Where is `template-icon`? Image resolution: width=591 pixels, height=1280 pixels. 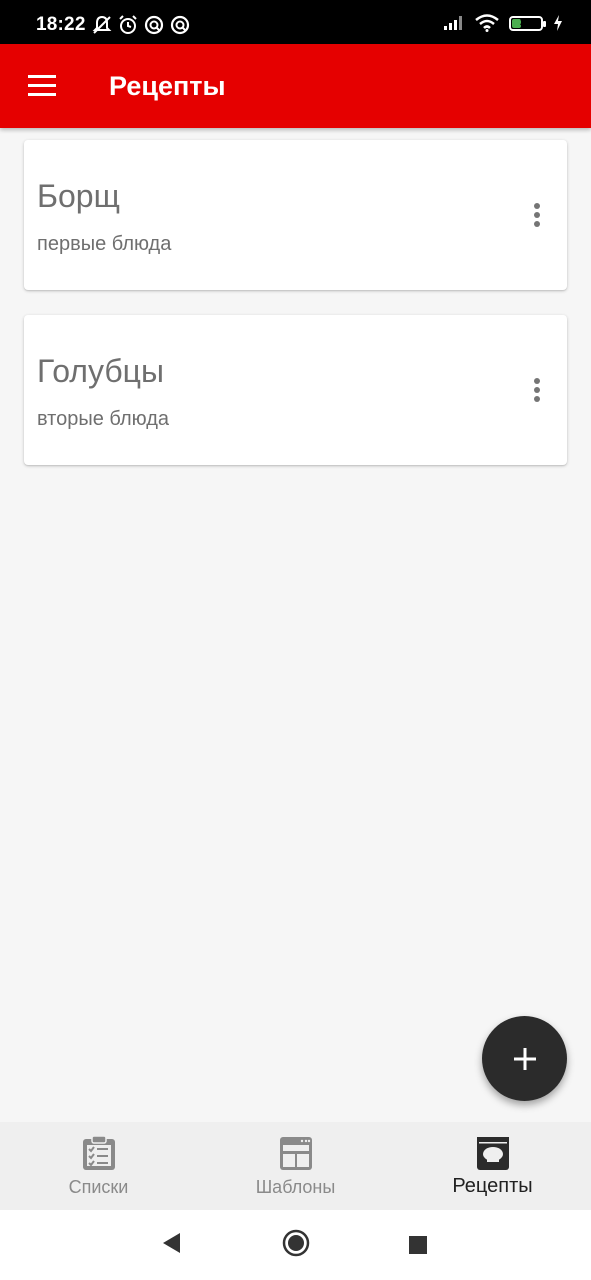 template-icon is located at coordinates (295, 1153).